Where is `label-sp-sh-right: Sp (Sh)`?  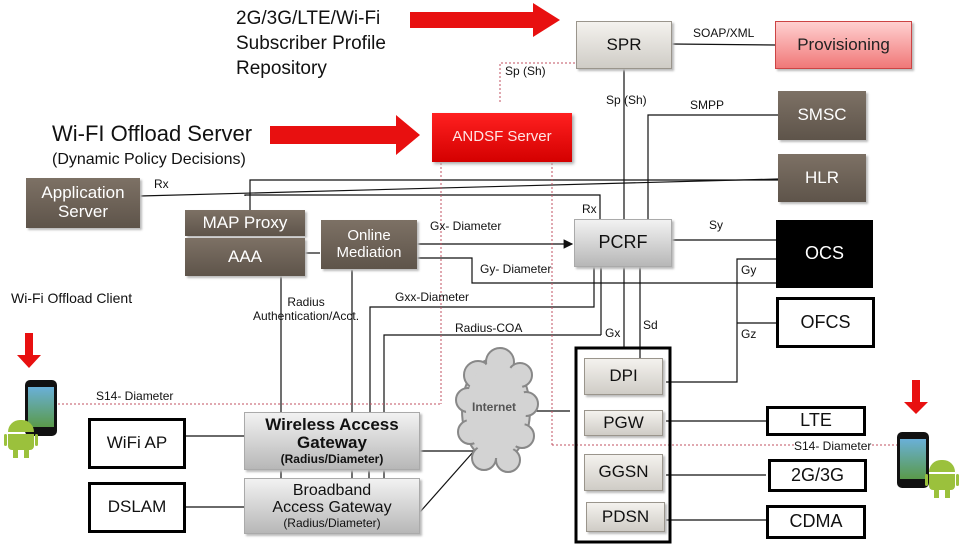
label-sp-sh-right: Sp (Sh) is located at coordinates (626, 100).